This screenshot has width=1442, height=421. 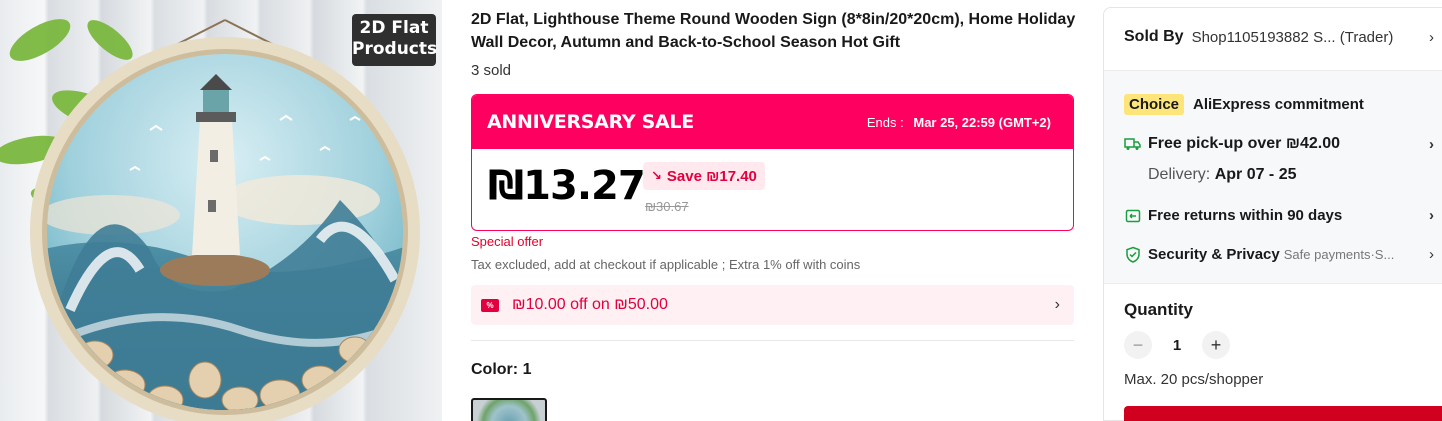 I want to click on down-arrow-icon: ↘, so click(x=656, y=175).